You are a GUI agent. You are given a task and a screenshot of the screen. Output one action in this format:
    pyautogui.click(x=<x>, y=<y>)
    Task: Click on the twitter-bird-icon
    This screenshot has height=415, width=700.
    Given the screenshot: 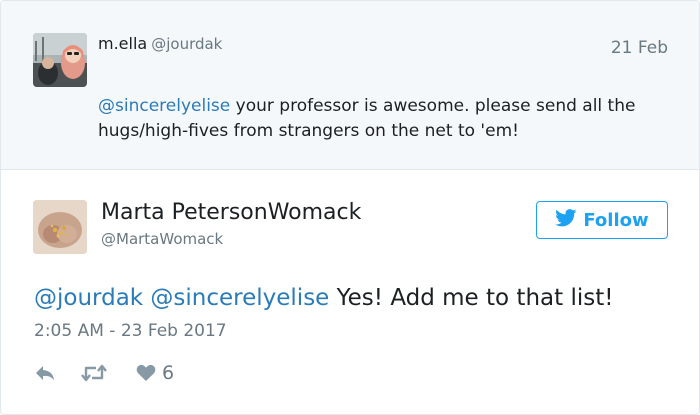 What is the action you would take?
    pyautogui.click(x=566, y=220)
    